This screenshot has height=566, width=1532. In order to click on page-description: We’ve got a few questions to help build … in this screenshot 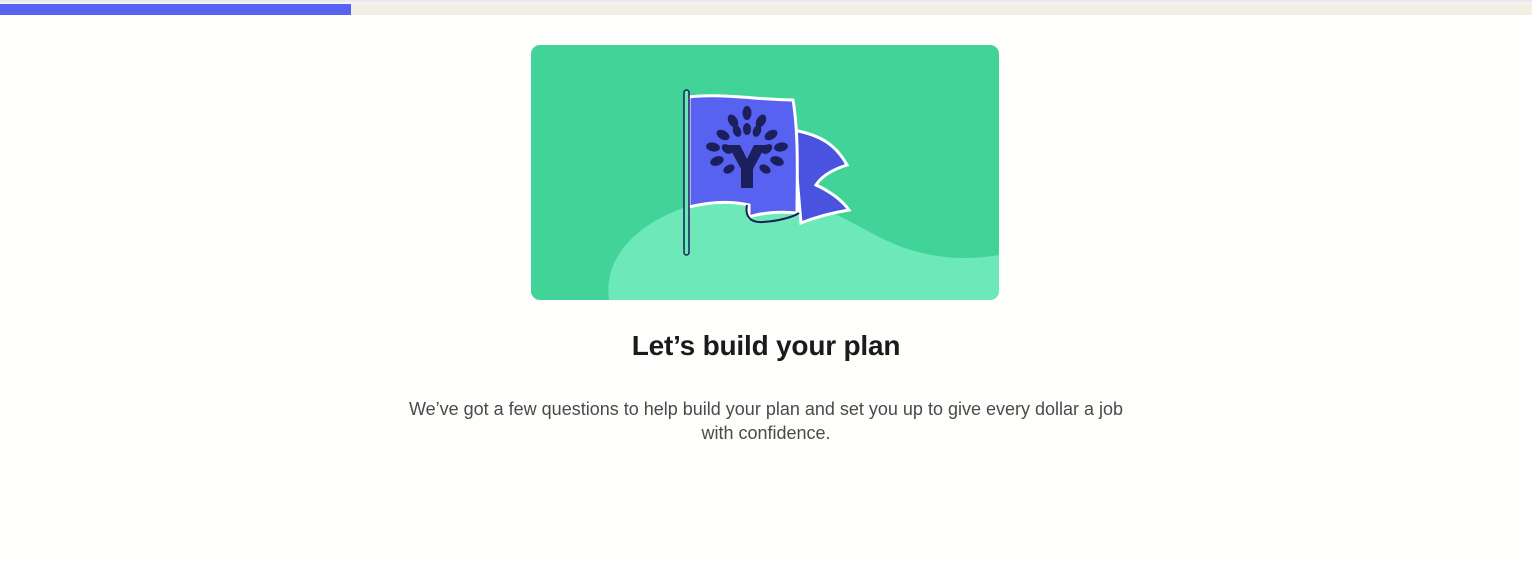, I will do `click(766, 421)`.